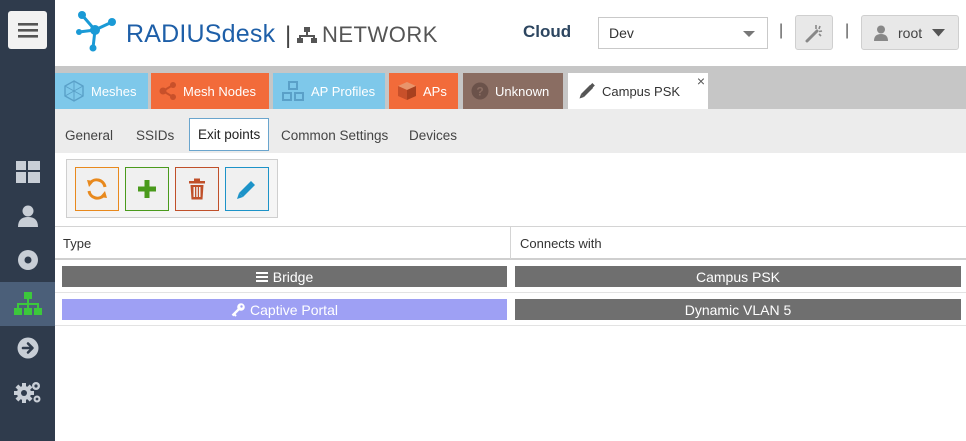  Describe the element at coordinates (343, 91) in the screenshot. I see `tab-label: AP Profiles` at that location.